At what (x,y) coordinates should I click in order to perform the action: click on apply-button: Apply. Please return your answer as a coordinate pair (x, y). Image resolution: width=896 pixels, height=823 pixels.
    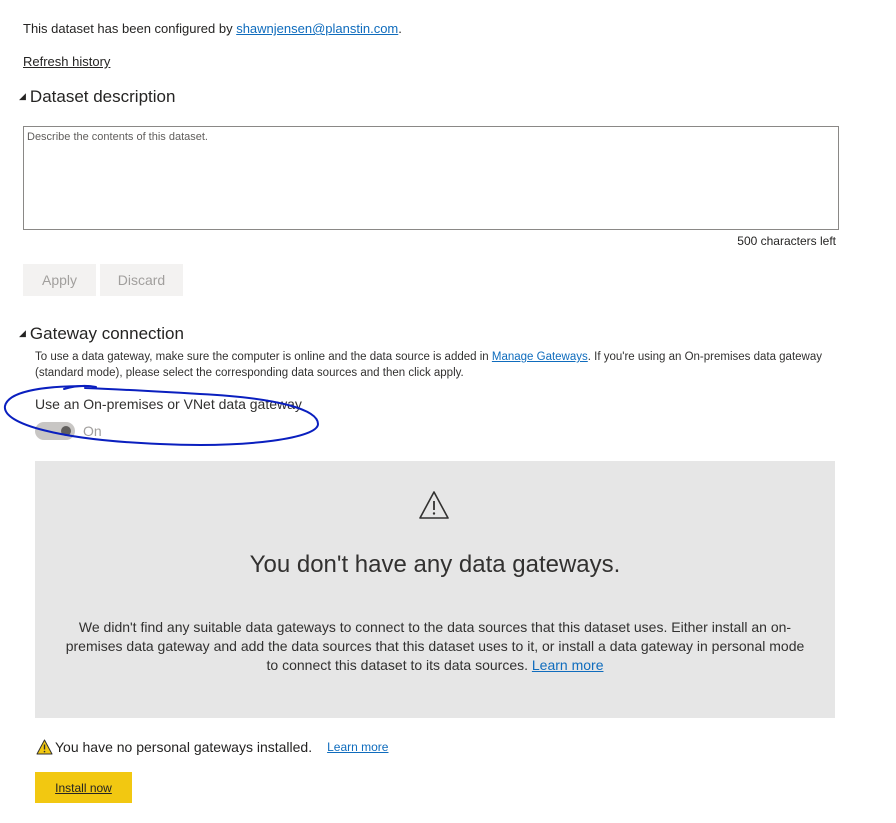
    Looking at the image, I should click on (59, 280).